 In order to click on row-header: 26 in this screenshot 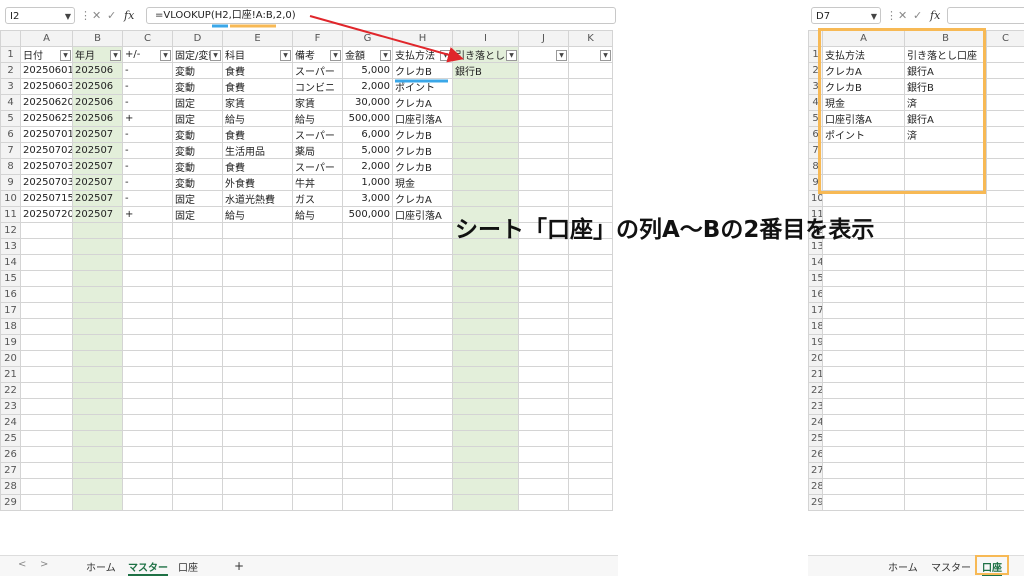, I will do `click(815, 454)`.